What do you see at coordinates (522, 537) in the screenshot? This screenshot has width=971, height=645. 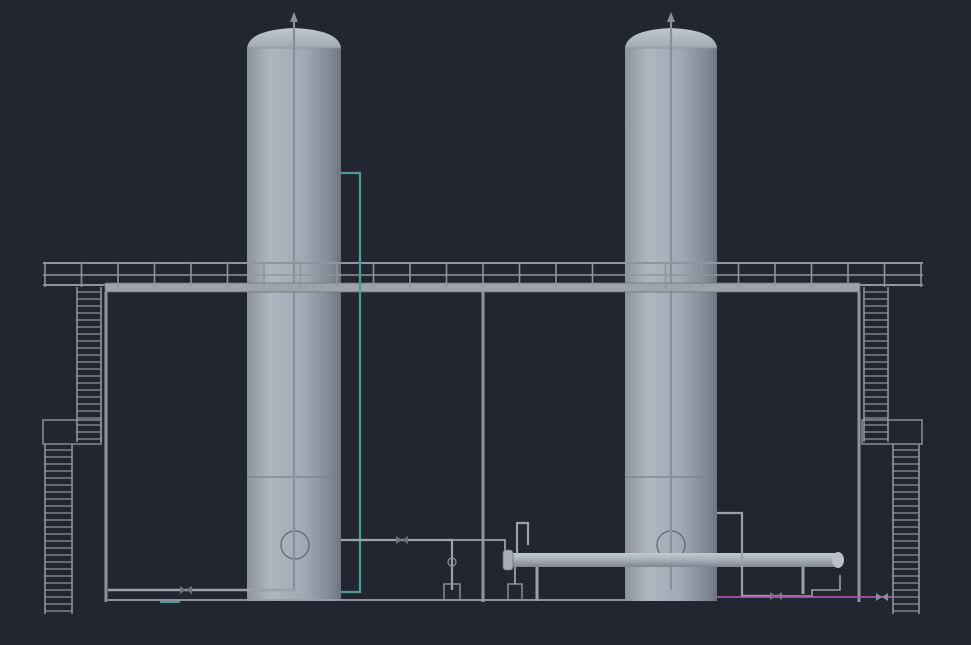 I see `exchanger-nozzle-pipe` at bounding box center [522, 537].